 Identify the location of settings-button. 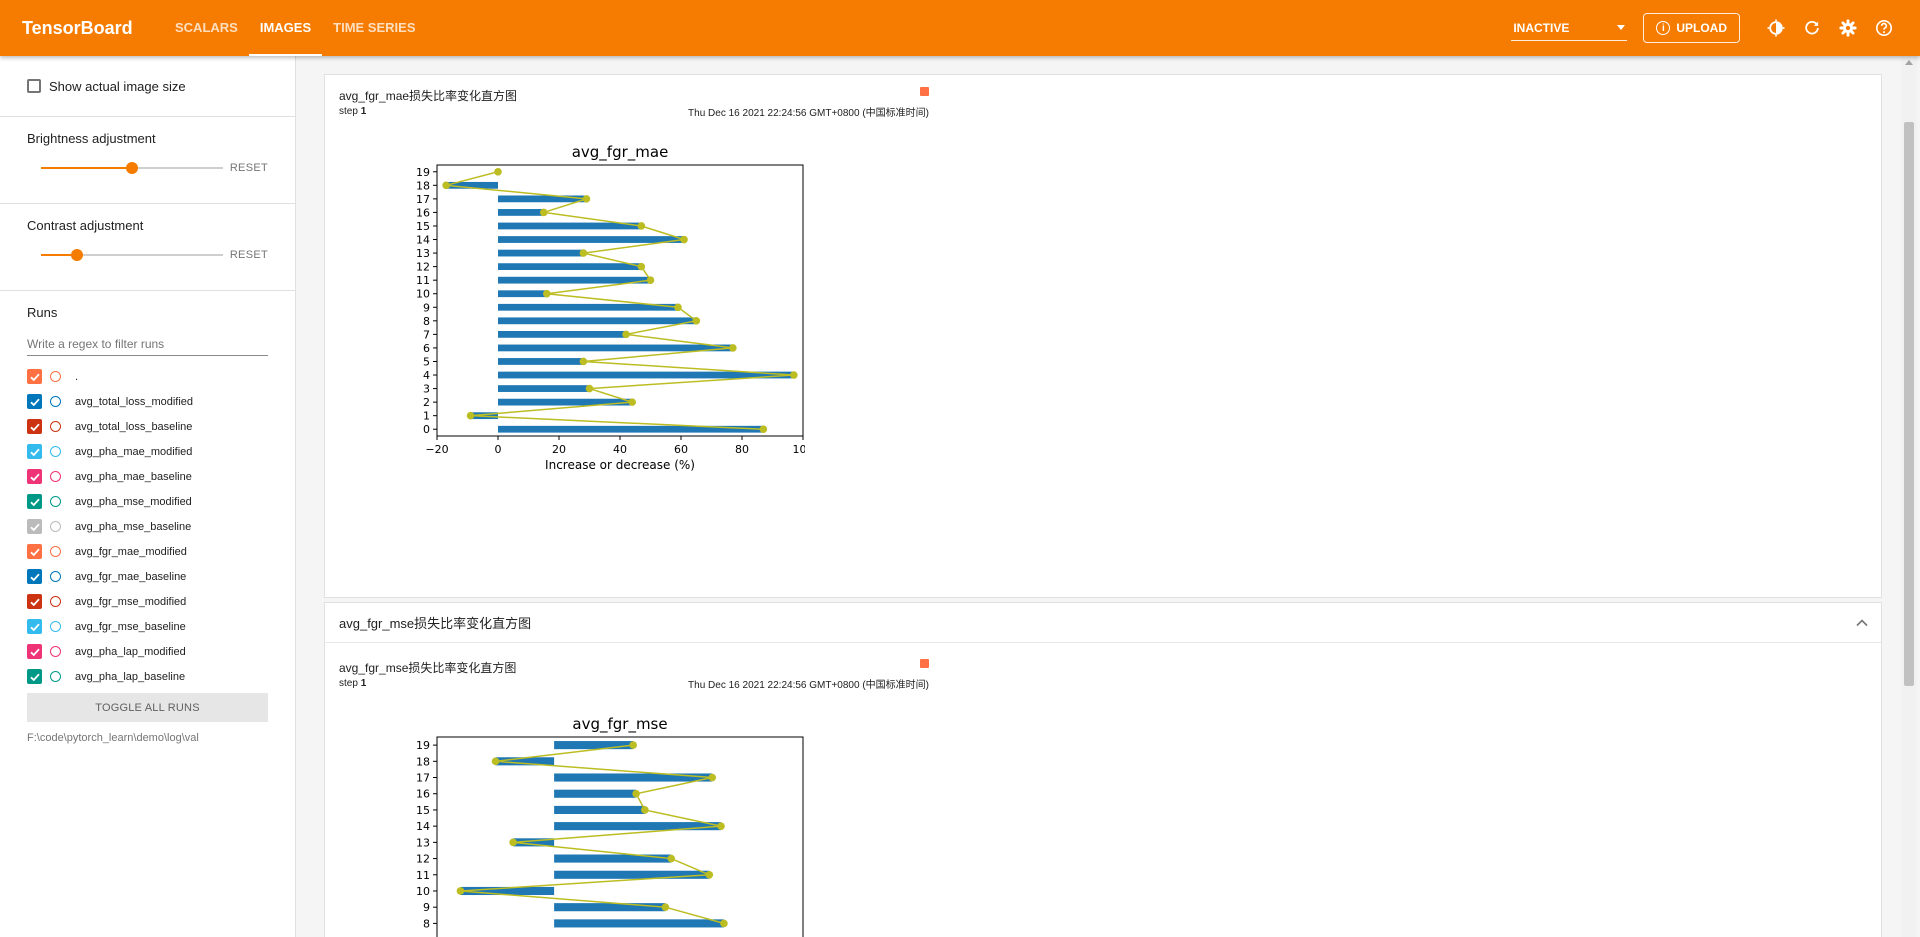
(1848, 28).